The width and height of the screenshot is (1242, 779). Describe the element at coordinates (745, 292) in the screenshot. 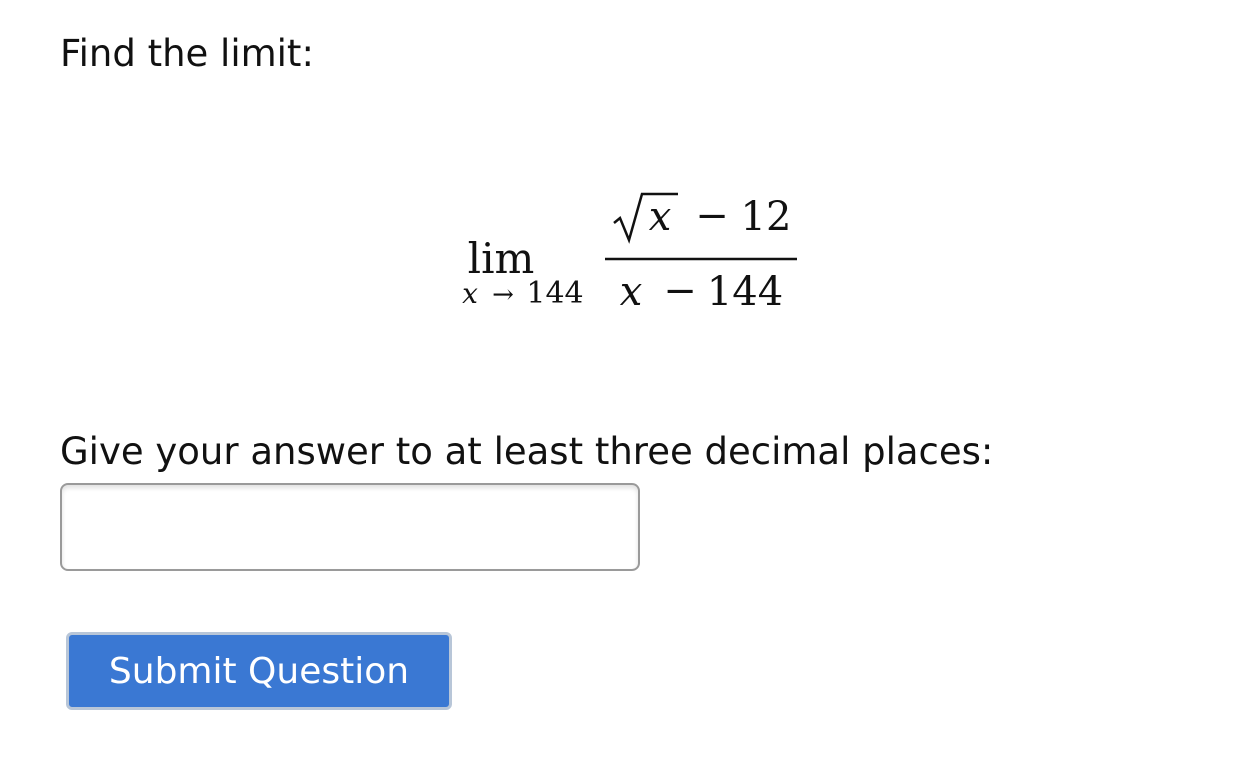

I see `denominator-constant: 144` at that location.